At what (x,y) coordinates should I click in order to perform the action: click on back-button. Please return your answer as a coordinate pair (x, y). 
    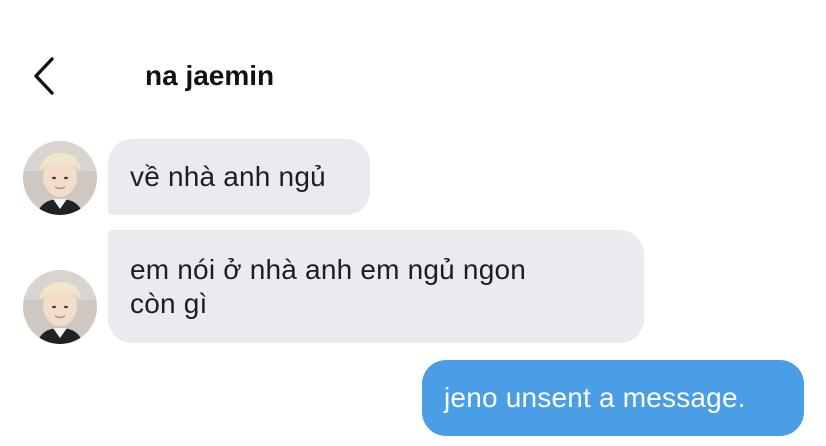
    Looking at the image, I should click on (44, 76).